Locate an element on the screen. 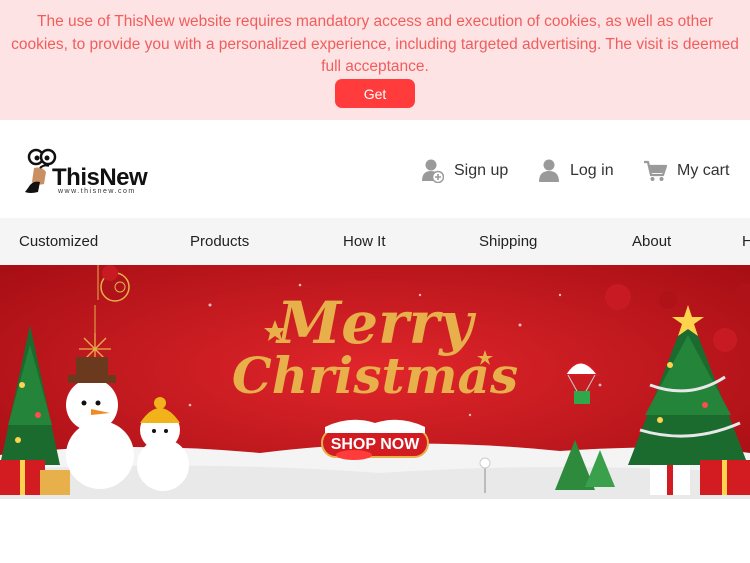  login-link: Log in is located at coordinates (576, 171).